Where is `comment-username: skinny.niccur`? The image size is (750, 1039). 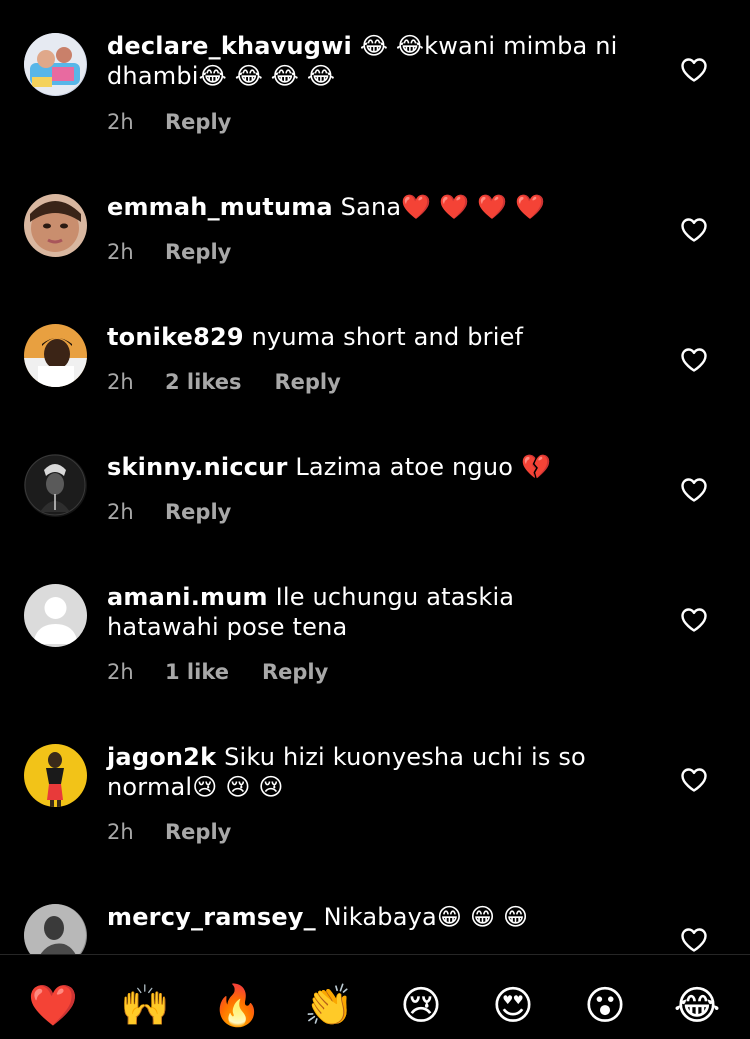
comment-username: skinny.niccur is located at coordinates (197, 467).